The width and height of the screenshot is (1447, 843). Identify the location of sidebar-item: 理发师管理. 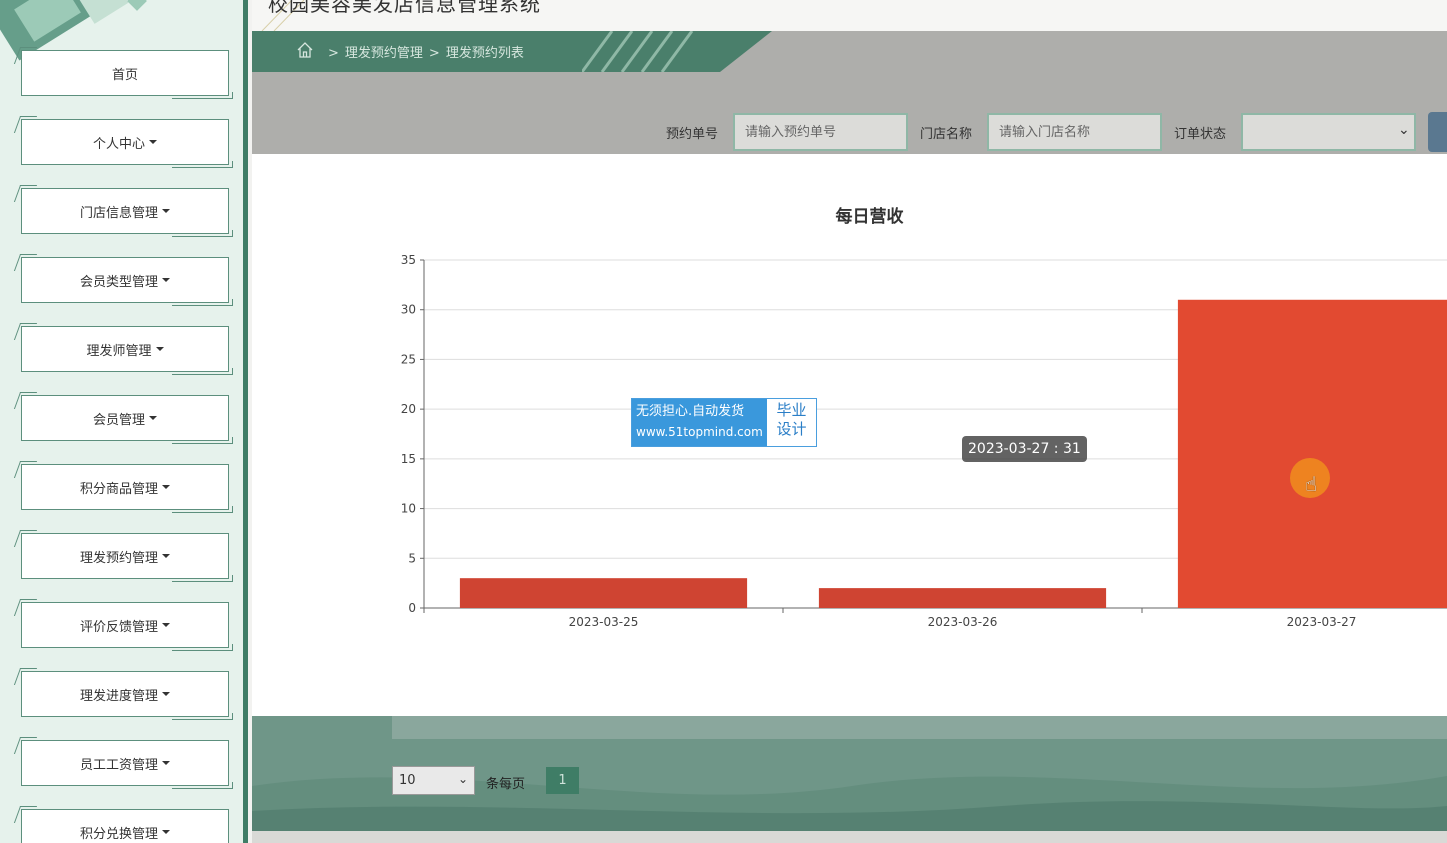
(127, 350).